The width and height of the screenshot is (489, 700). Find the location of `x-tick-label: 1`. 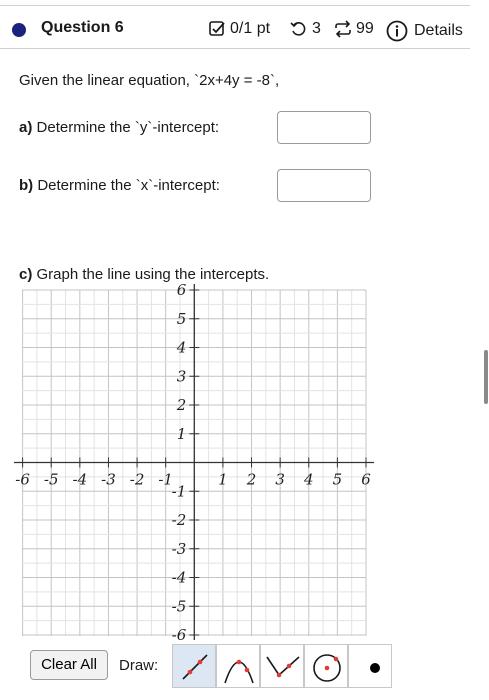

x-tick-label: 1 is located at coordinates (223, 480).